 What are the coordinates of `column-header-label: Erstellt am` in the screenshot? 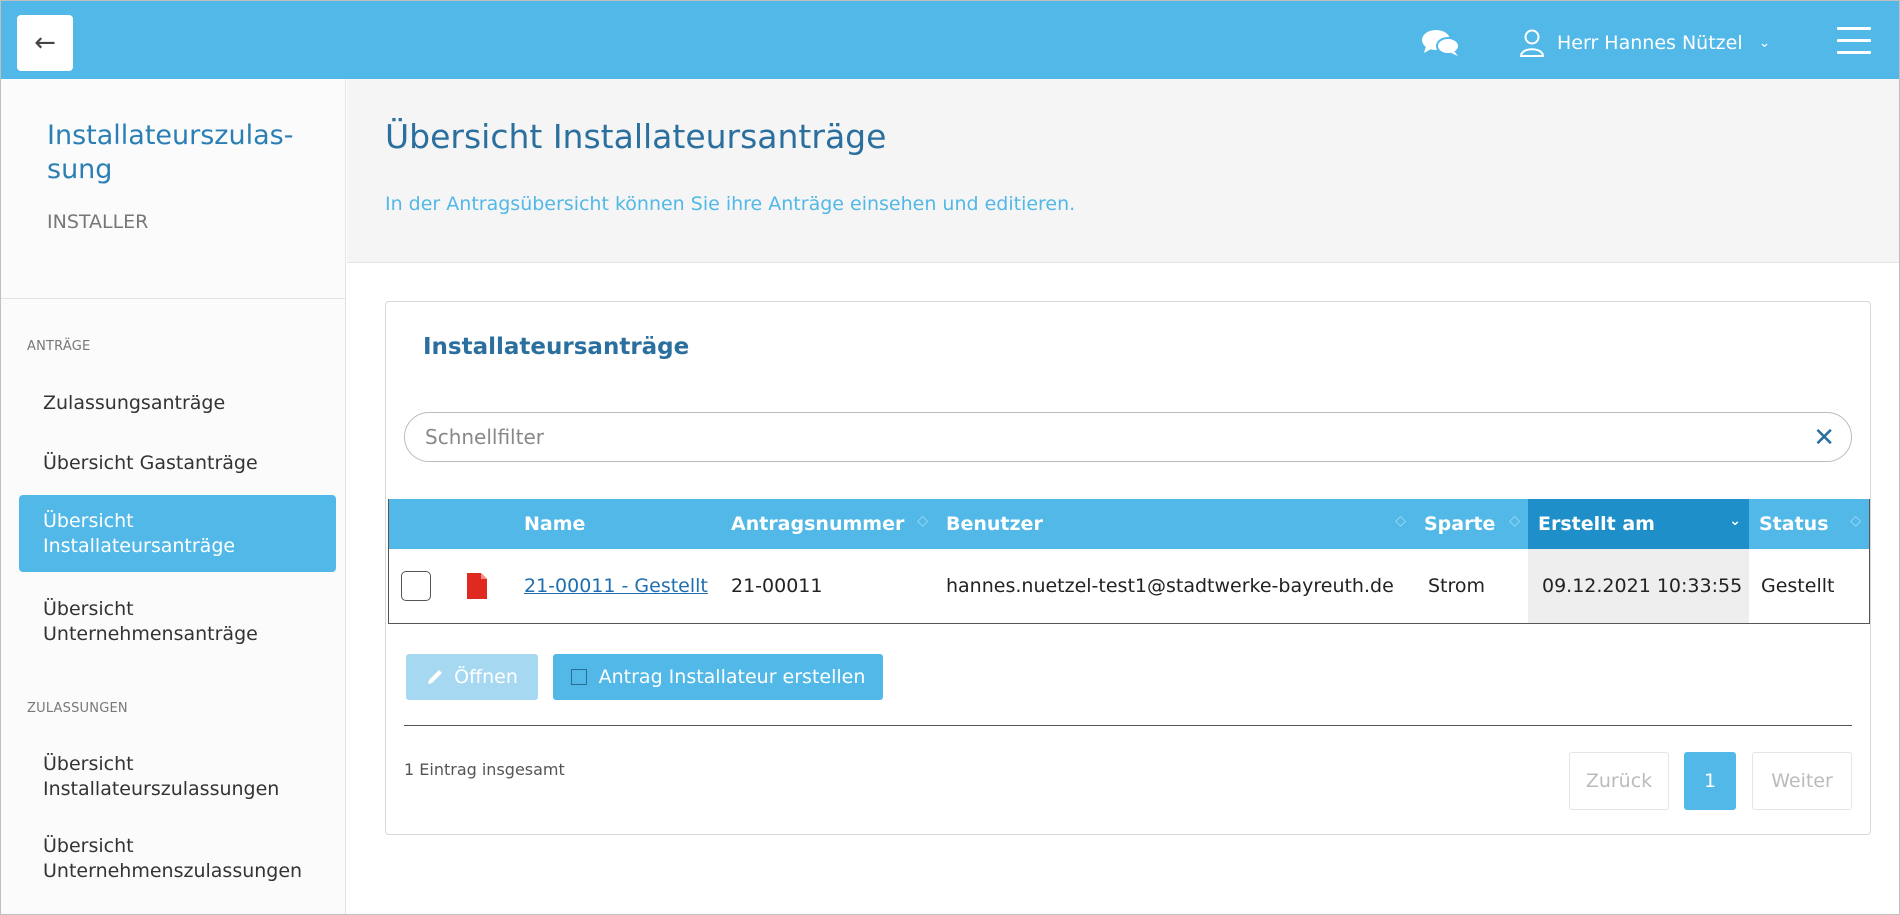 It's located at (1596, 524).